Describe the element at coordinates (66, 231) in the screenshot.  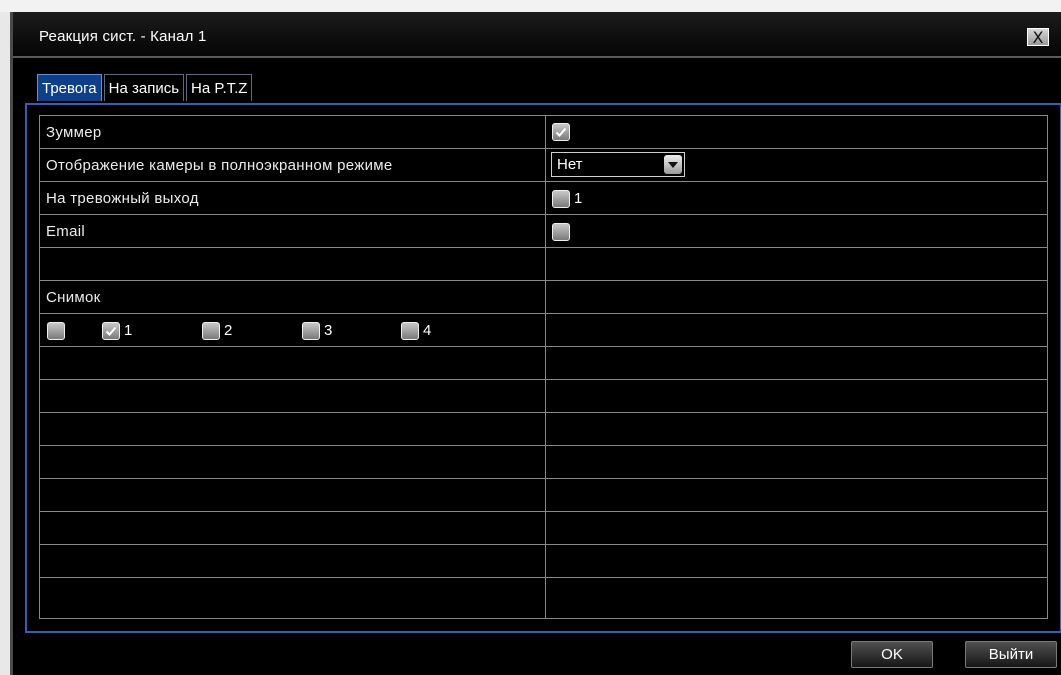
I see `email-label: Email` at that location.